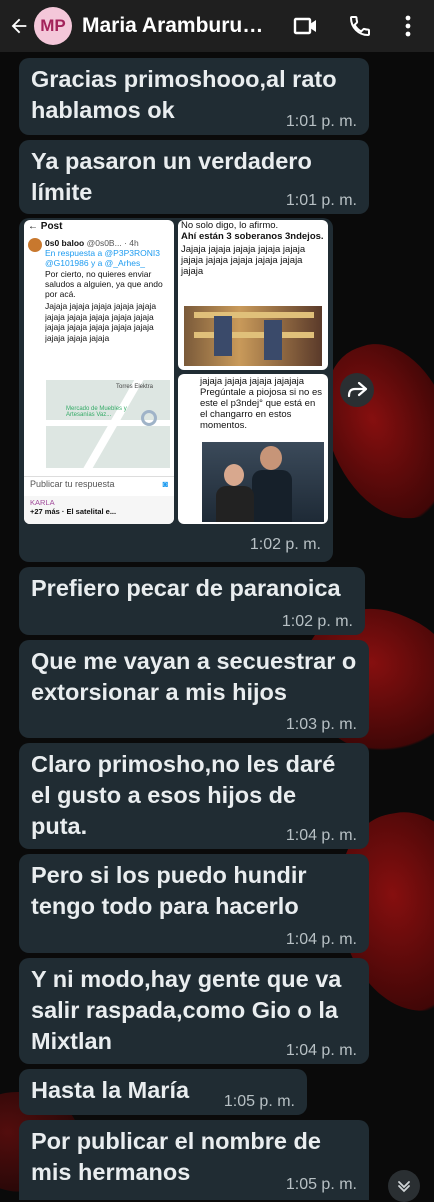 The width and height of the screenshot is (434, 1202). I want to click on scroll-down-button, so click(404, 1186).